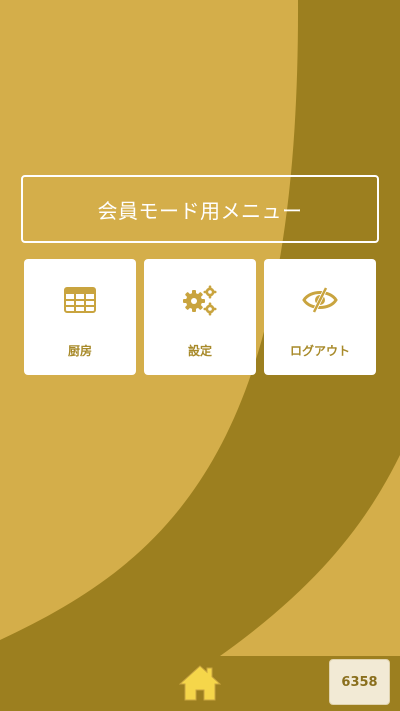  Describe the element at coordinates (199, 351) in the screenshot. I see `settings-label: 設定` at that location.